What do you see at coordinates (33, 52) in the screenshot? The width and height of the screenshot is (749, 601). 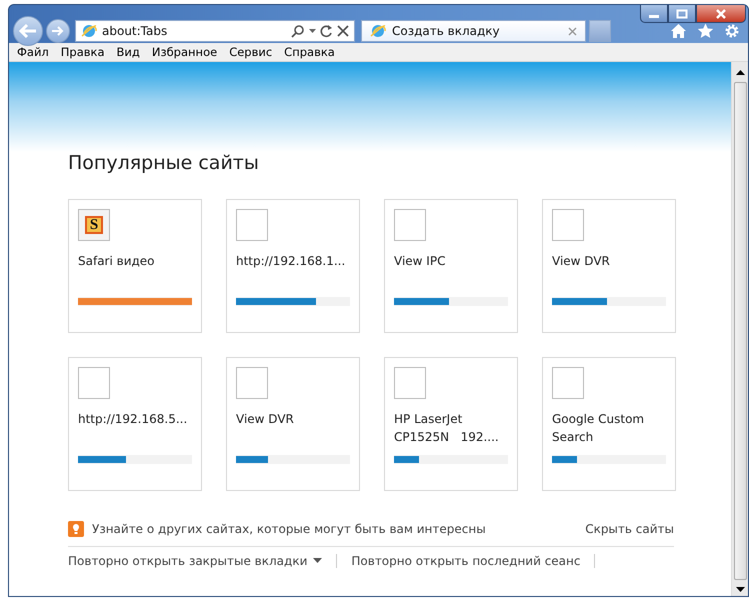 I see `menu-item: Файл` at bounding box center [33, 52].